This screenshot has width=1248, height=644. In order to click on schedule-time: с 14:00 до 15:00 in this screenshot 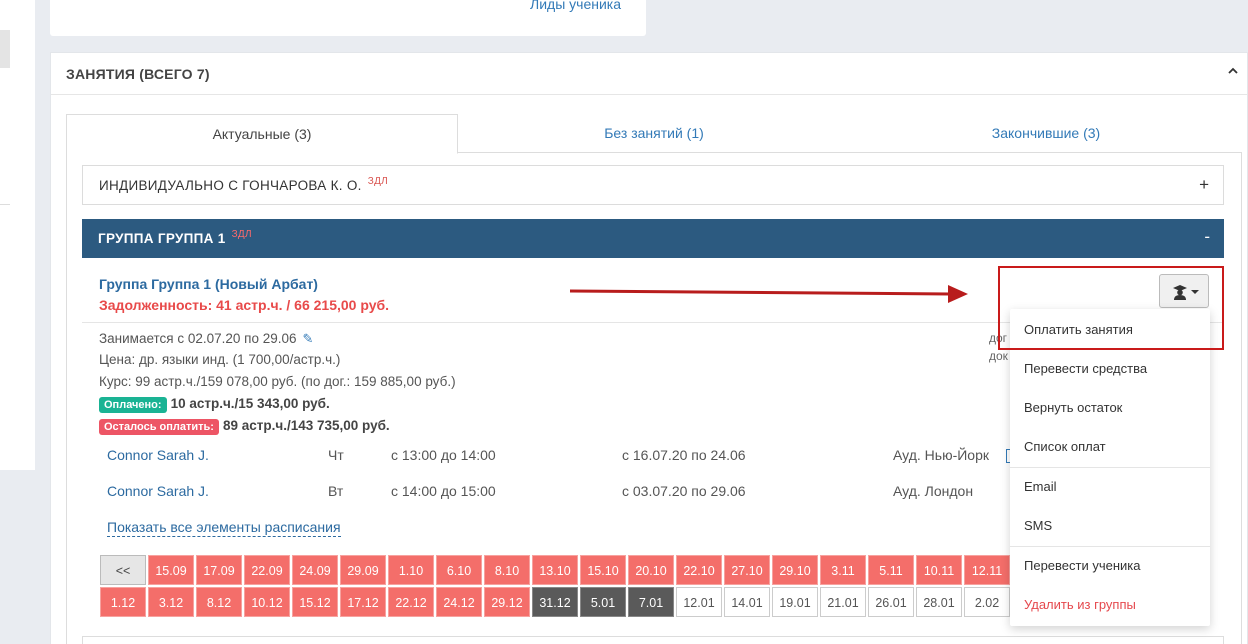, I will do `click(443, 491)`.